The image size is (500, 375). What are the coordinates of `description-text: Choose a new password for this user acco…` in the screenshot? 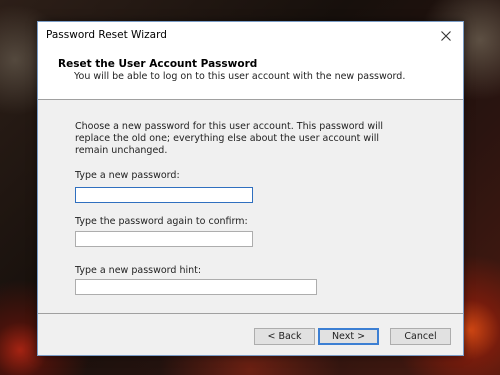 It's located at (229, 138).